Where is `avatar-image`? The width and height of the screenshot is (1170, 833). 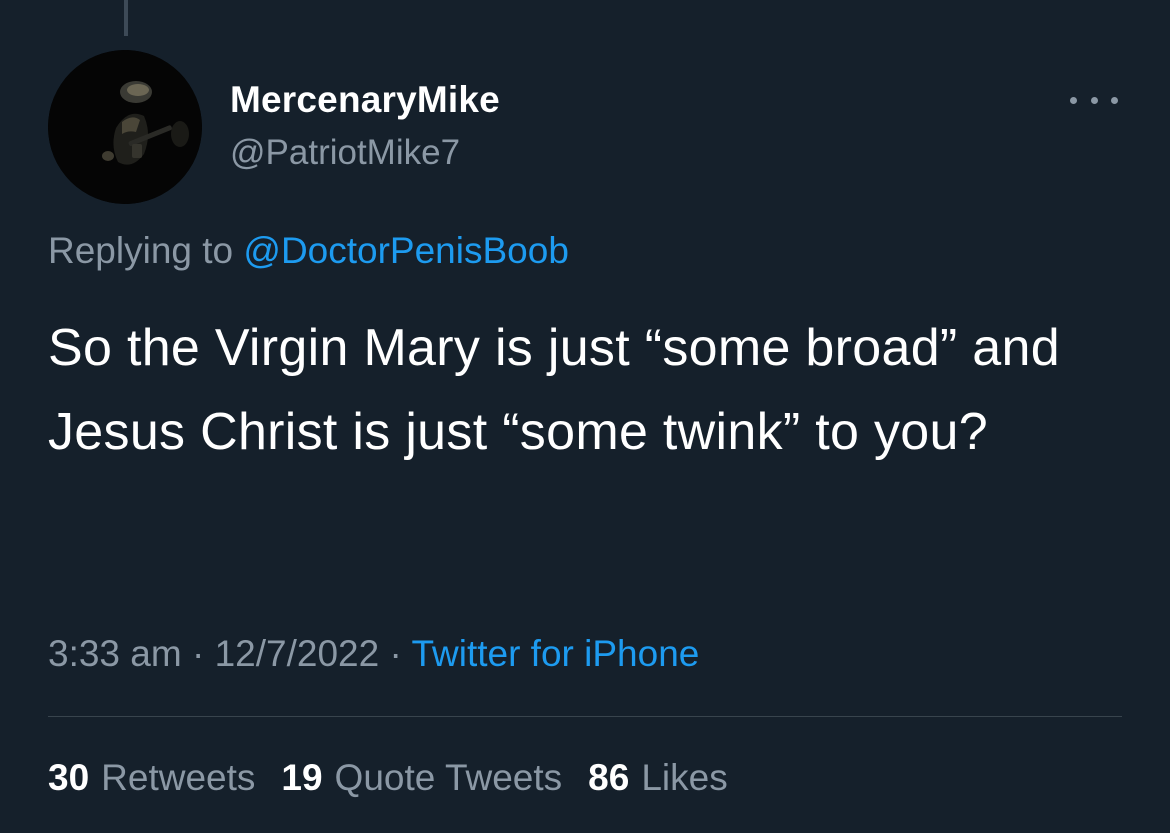
avatar-image is located at coordinates (125, 127).